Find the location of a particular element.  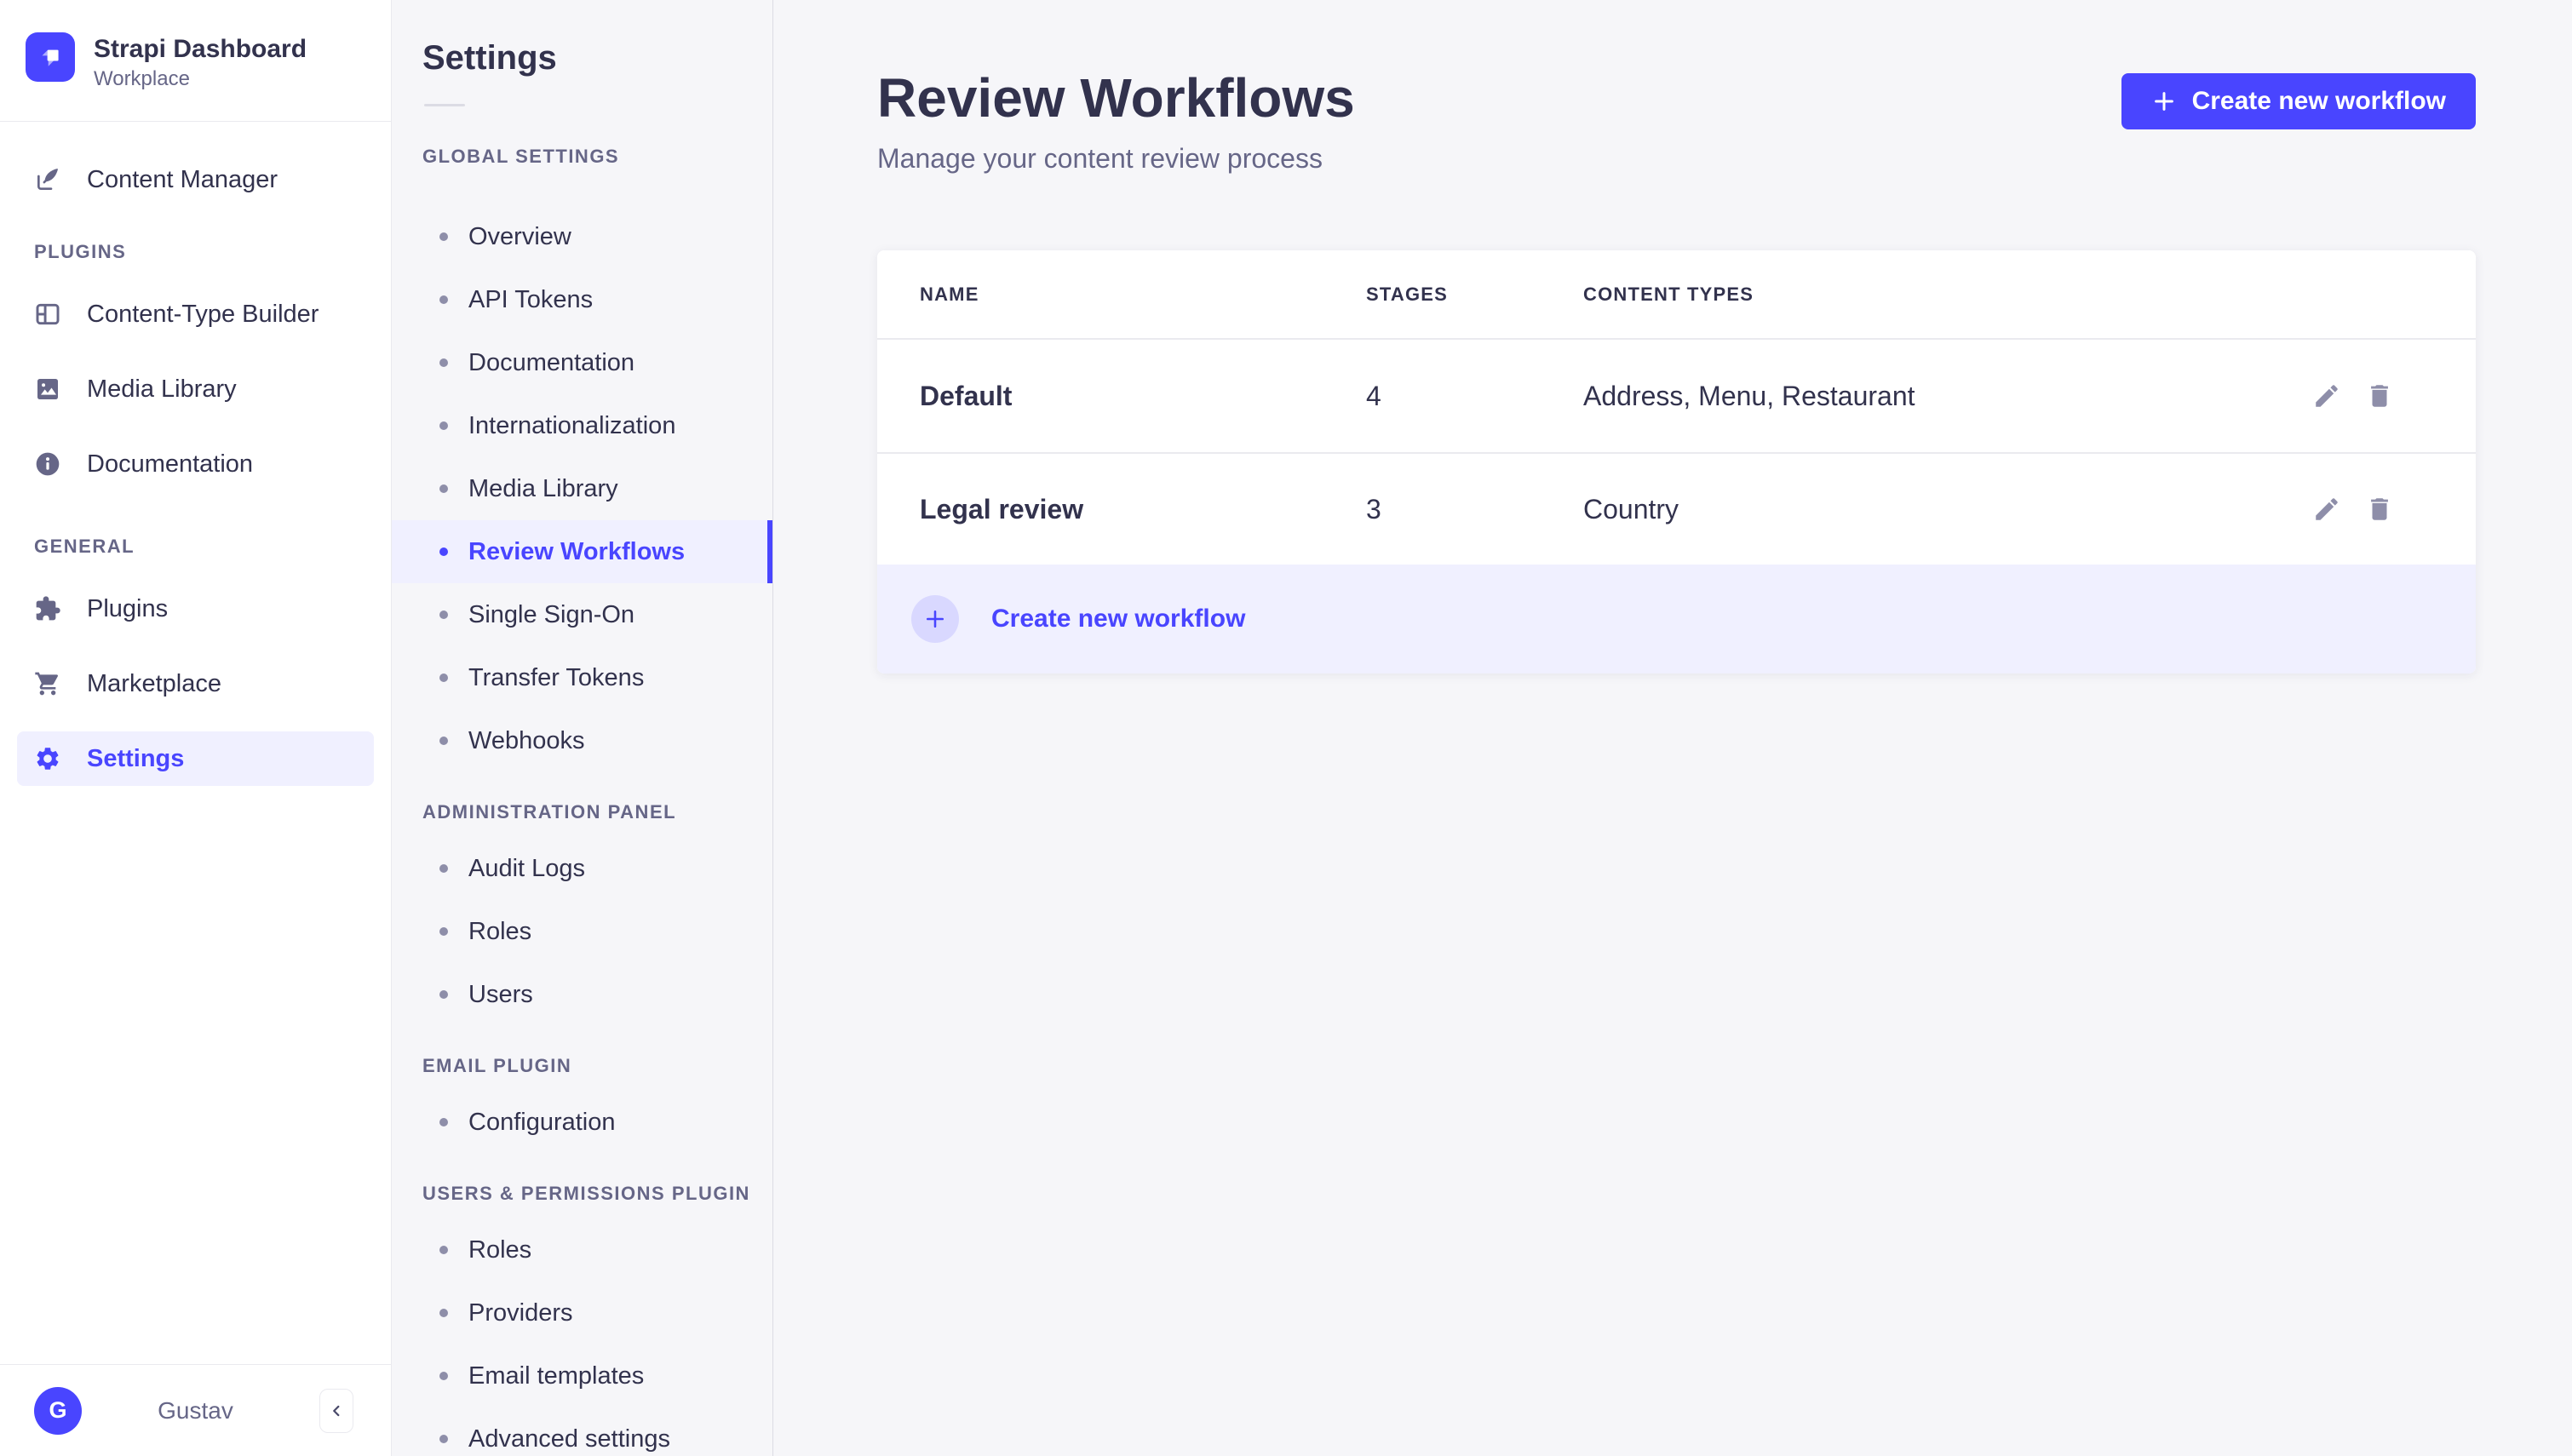

subnav-item-api-tokens: API Tokens is located at coordinates (582, 300).